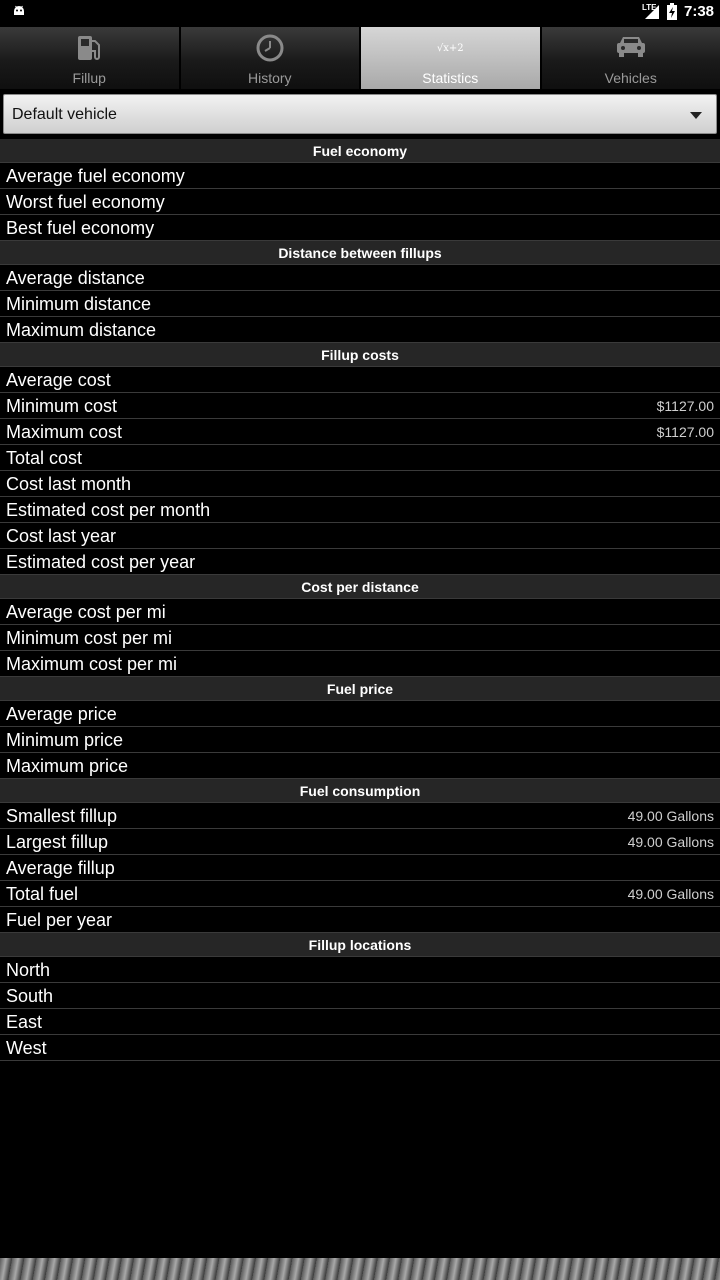 Image resolution: width=720 pixels, height=1280 pixels. I want to click on stat-row: Smallest fillup 49.00 Gallons, so click(360, 816).